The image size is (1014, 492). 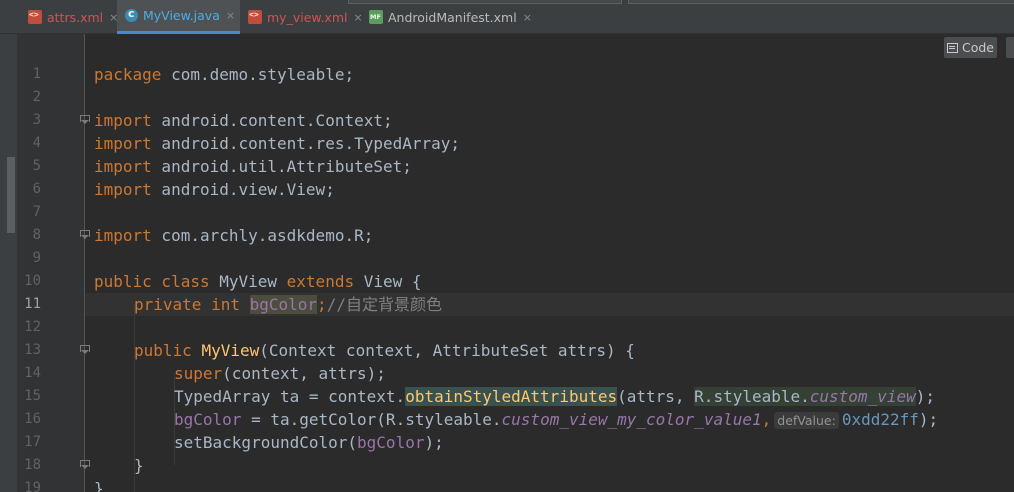 I want to click on tab-label: AndroidManifest.xml, so click(x=452, y=17).